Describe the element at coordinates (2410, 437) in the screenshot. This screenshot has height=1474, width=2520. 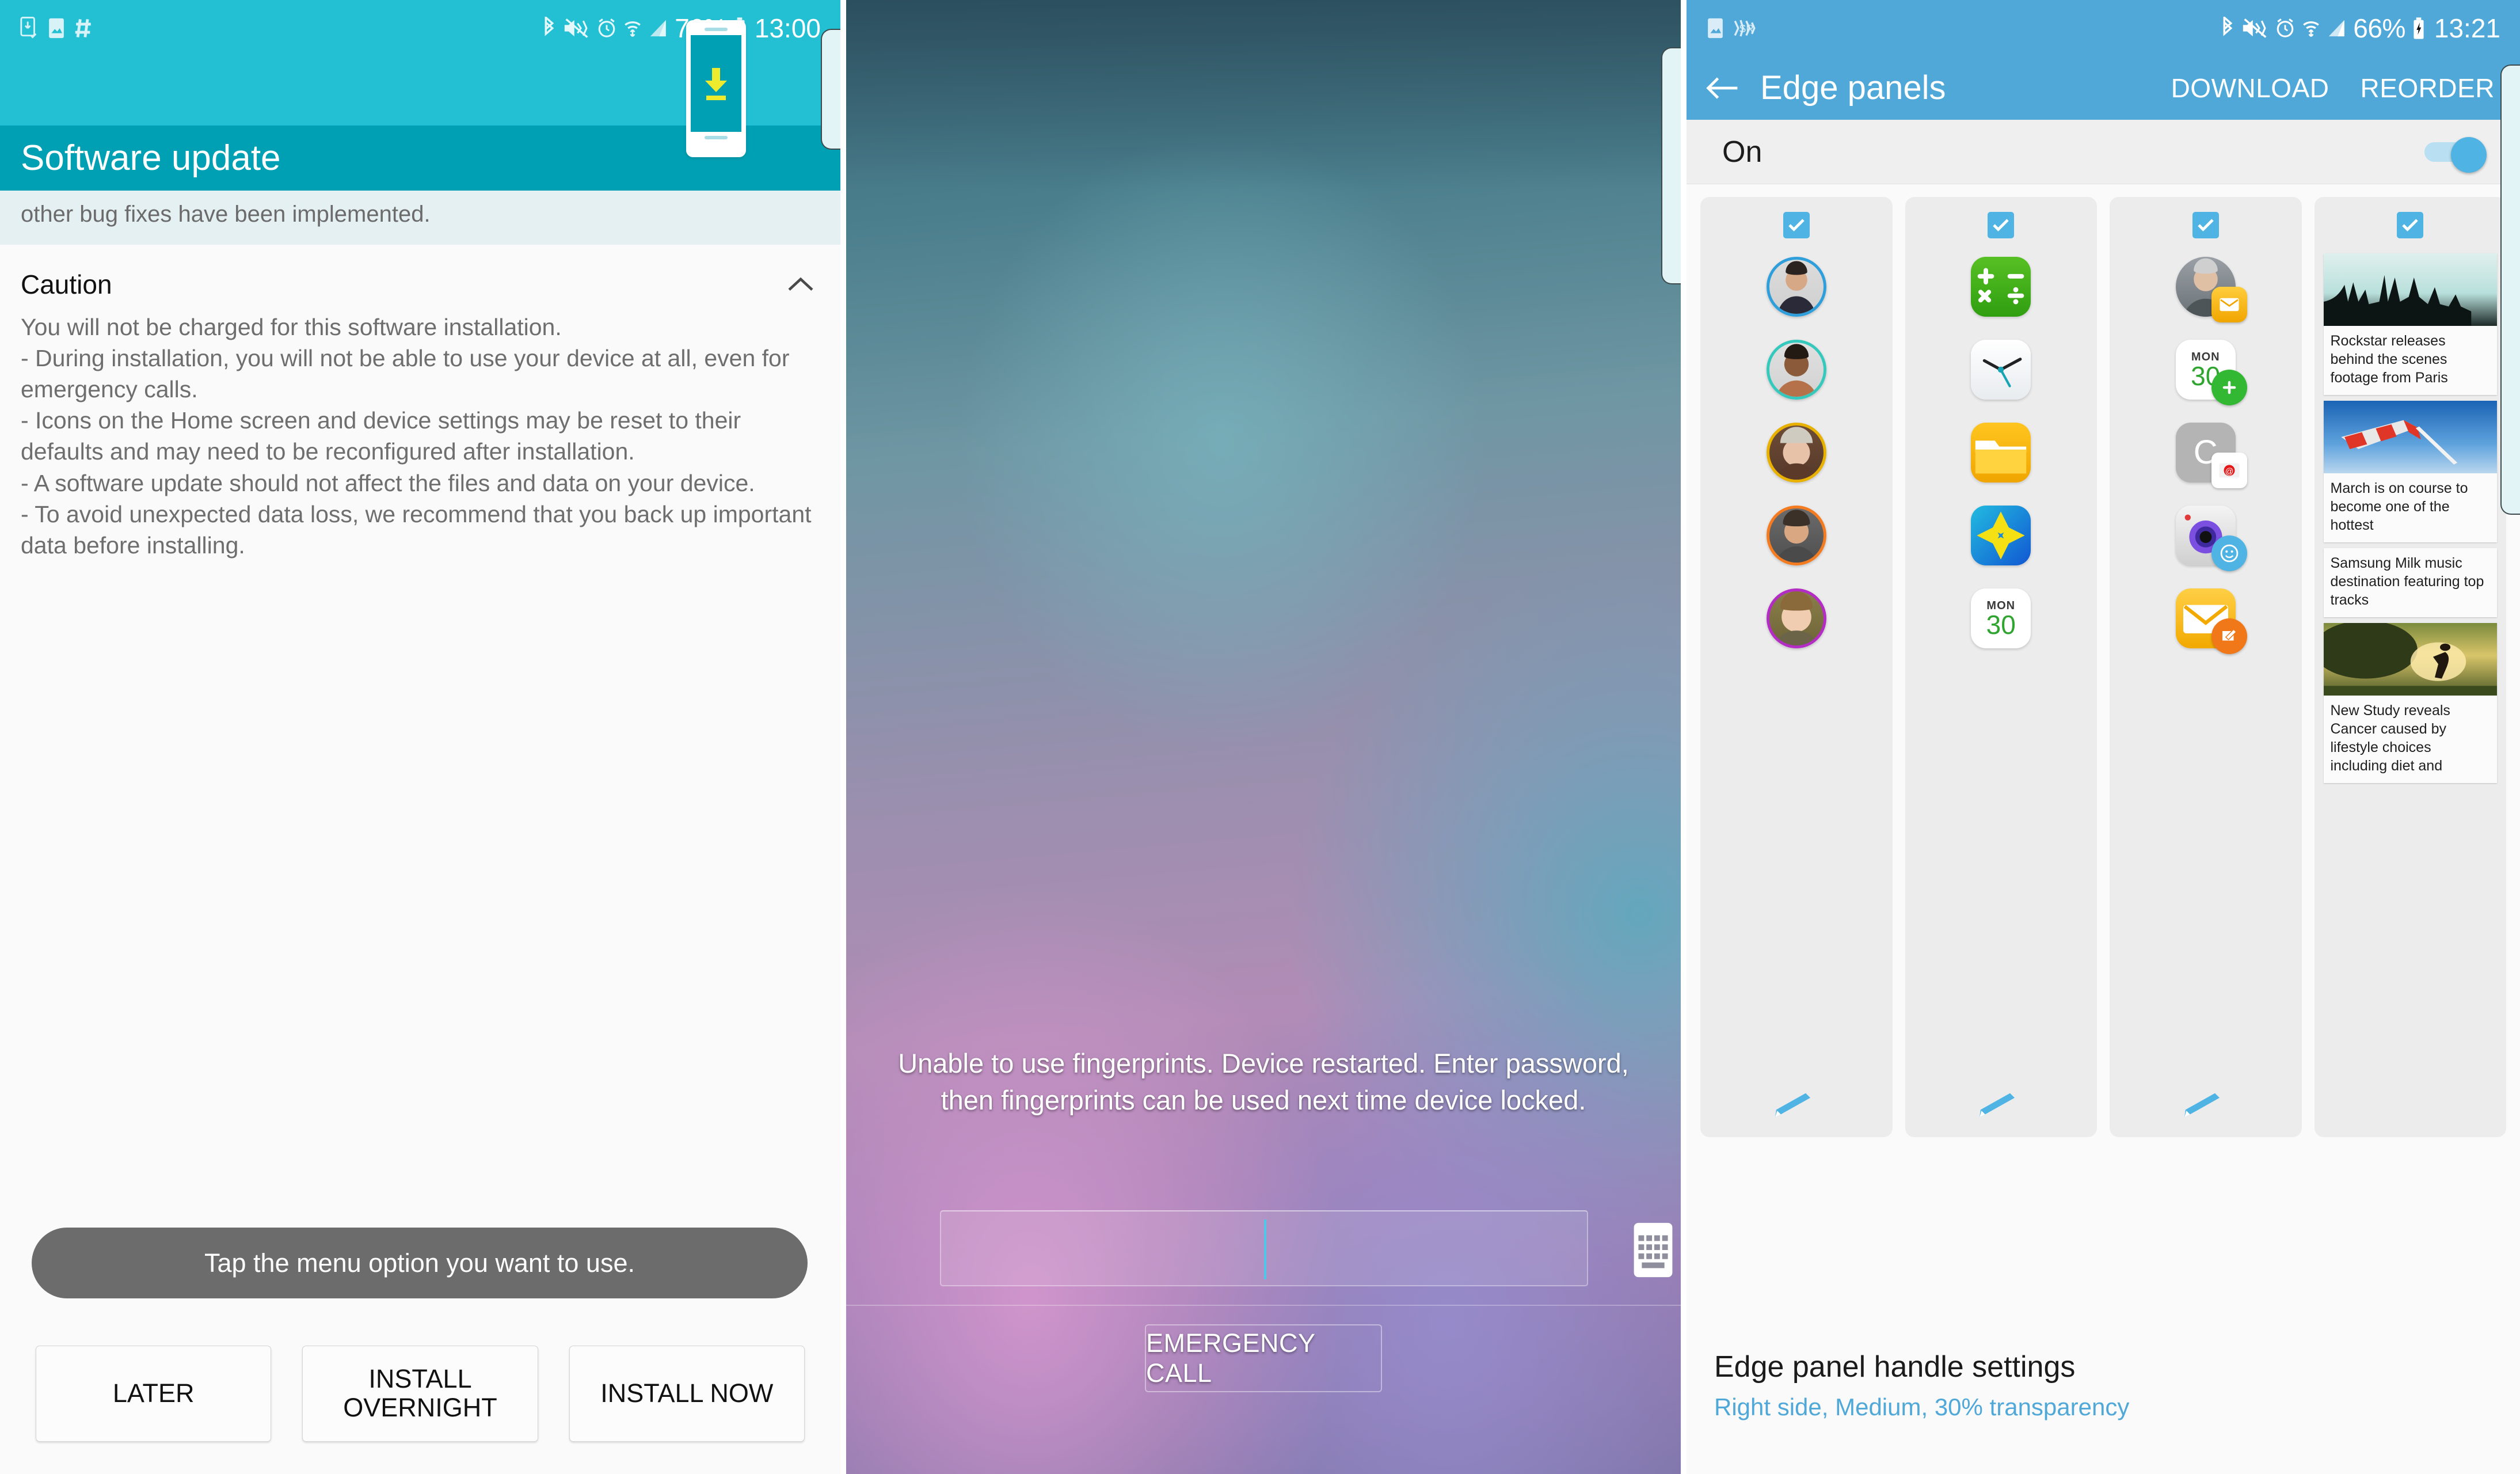
I see `windsock-photo` at that location.